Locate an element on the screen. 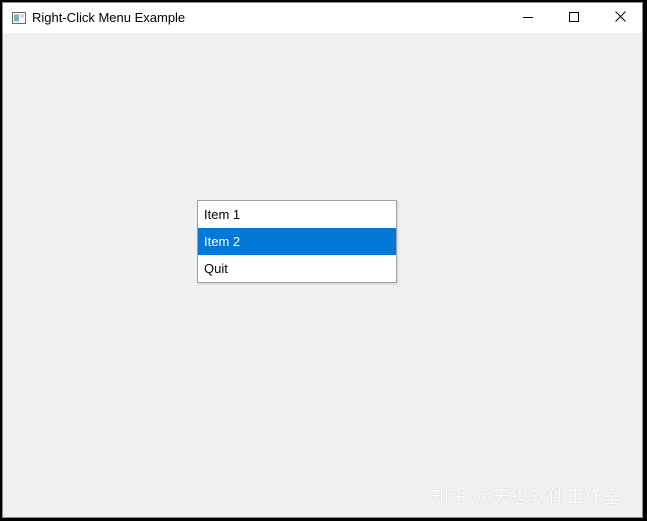 This screenshot has width=647, height=521. maximize-button is located at coordinates (574, 18).